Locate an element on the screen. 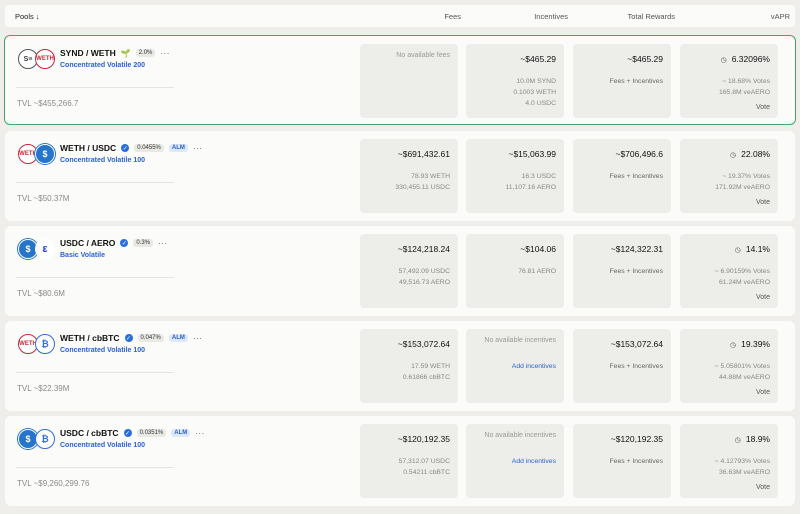  fee-amount: 57,312.07 USDC is located at coordinates (424, 461).